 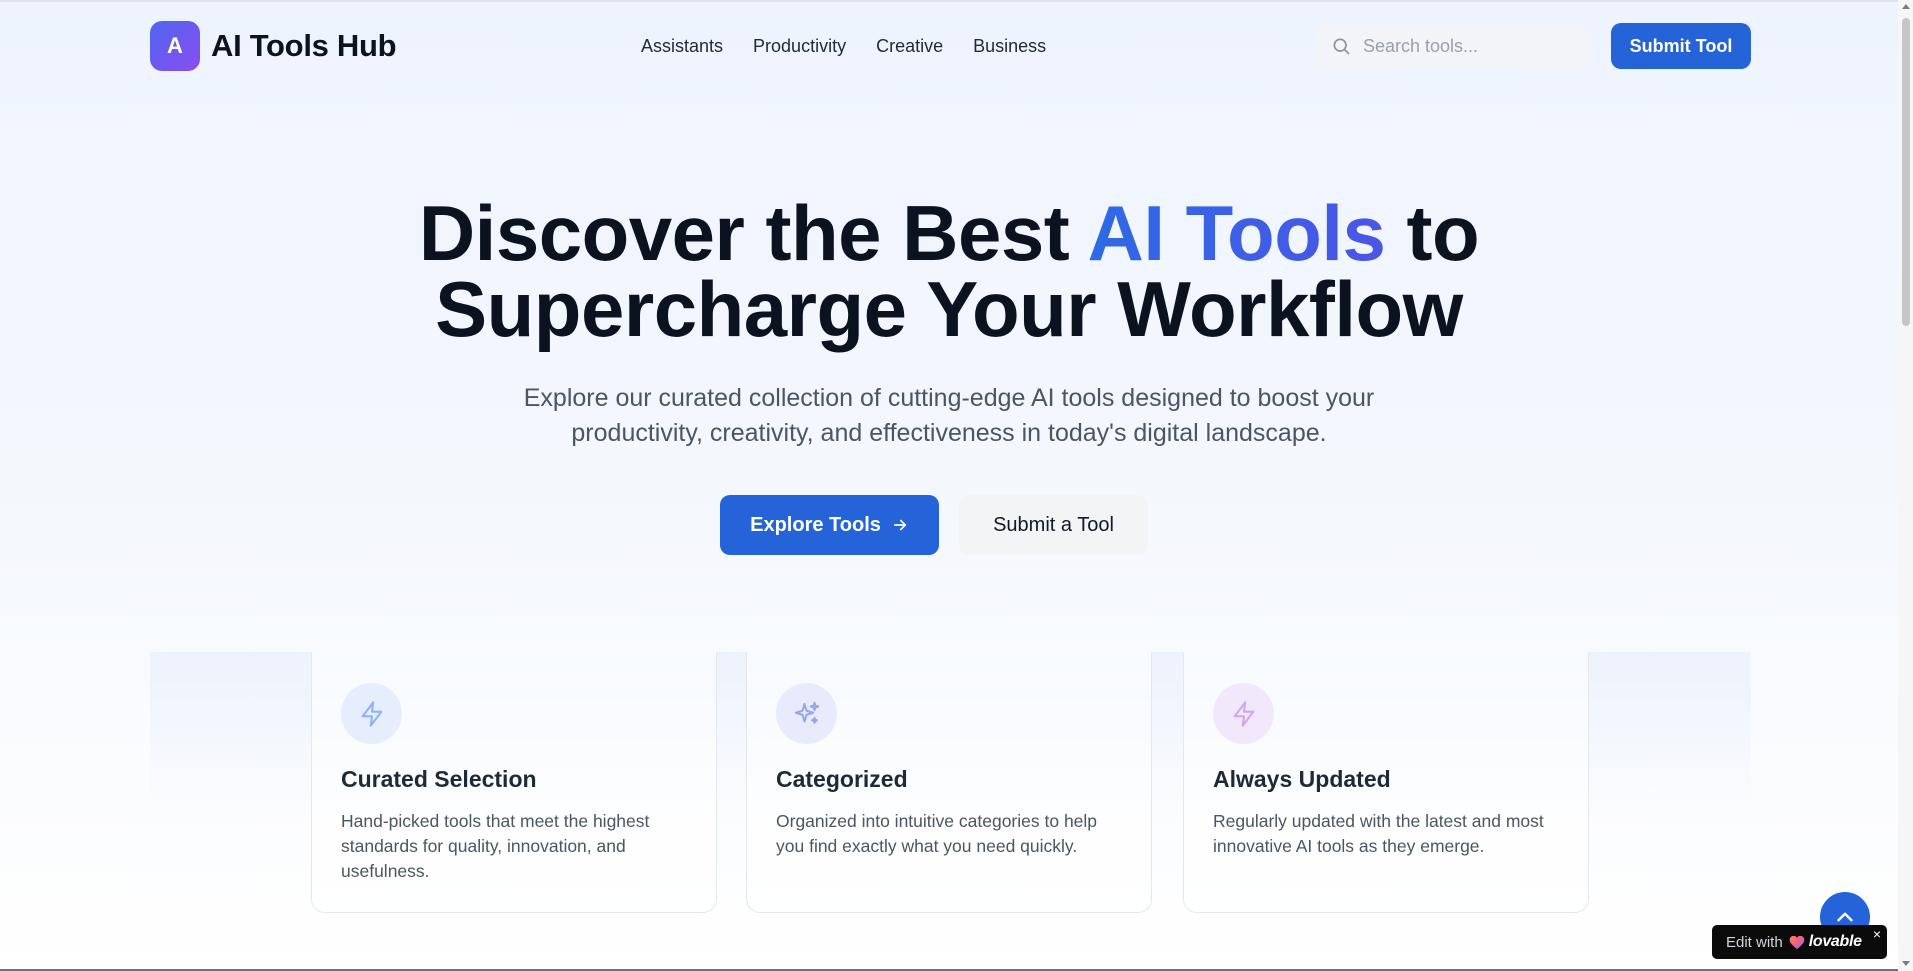 I want to click on explore-tools-button: Explore Tools, so click(x=829, y=525).